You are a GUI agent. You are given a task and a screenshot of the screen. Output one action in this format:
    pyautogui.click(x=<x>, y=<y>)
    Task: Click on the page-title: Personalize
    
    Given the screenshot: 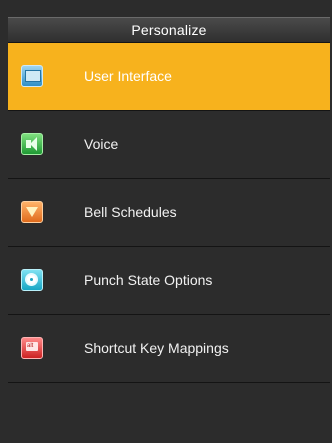 What is the action you would take?
    pyautogui.click(x=169, y=30)
    